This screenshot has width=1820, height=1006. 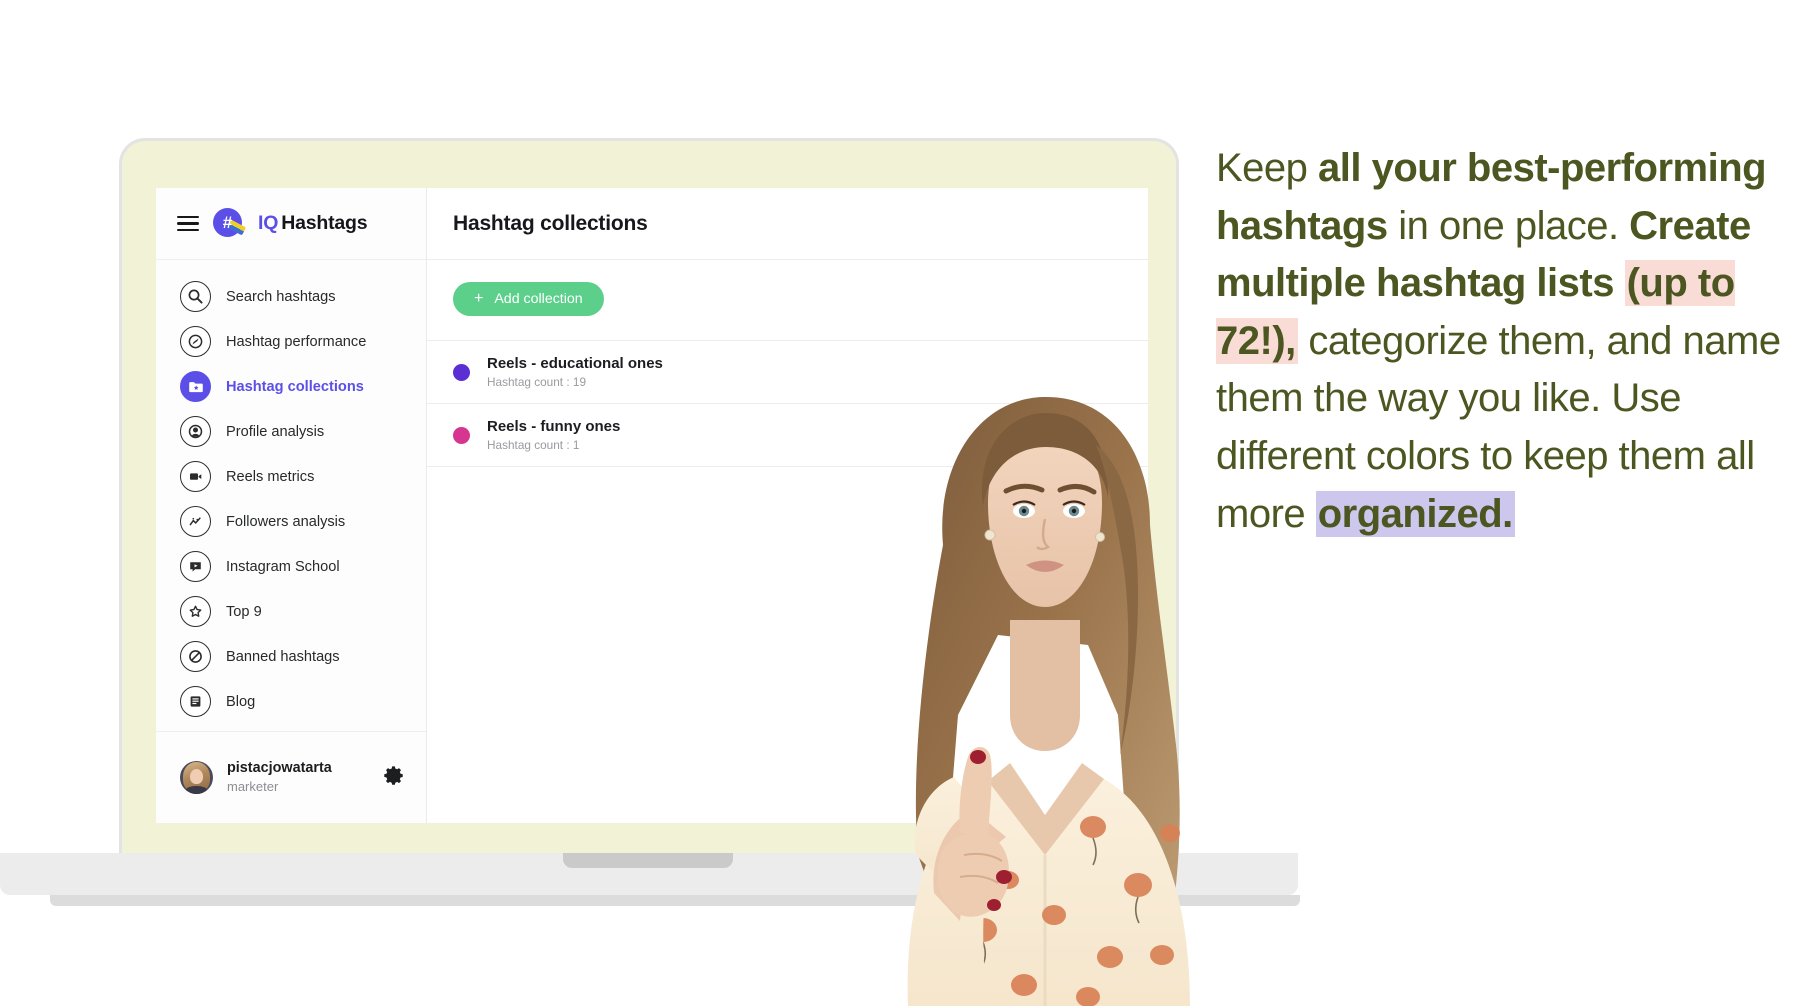 I want to click on collection-name: Reels - funny ones, so click(x=554, y=426).